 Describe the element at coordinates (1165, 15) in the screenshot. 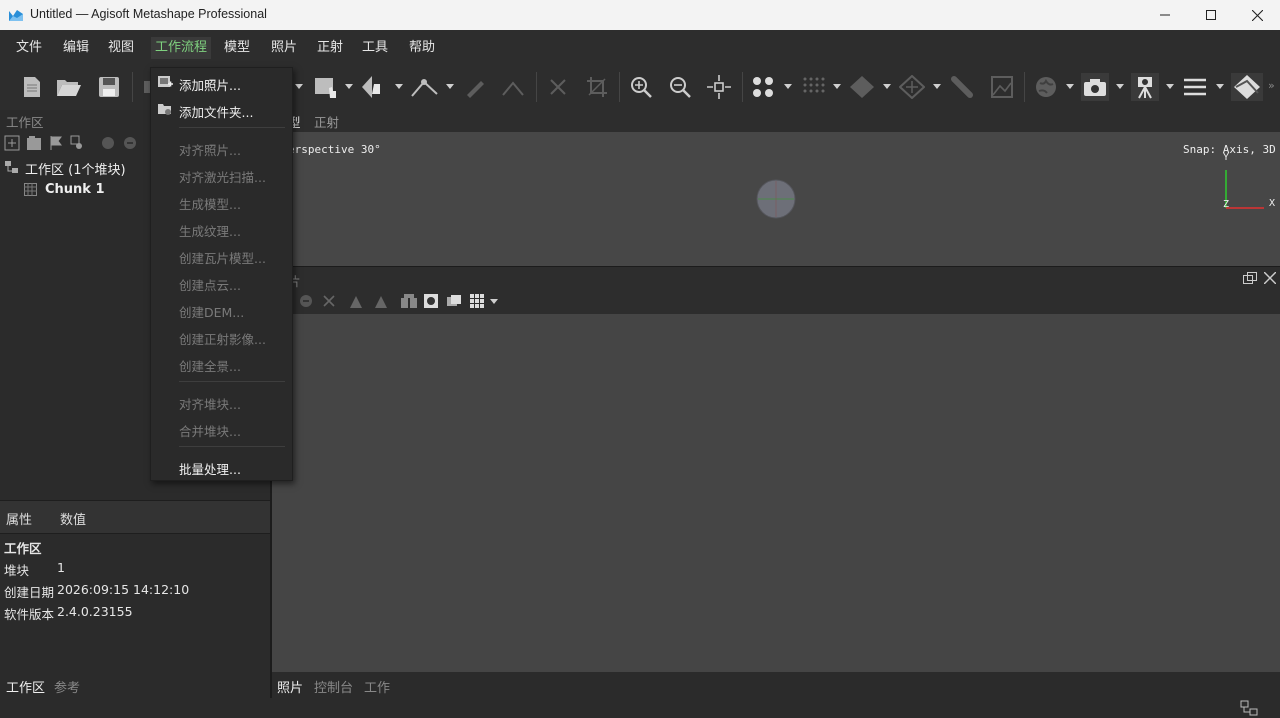

I see `minimize-button` at that location.